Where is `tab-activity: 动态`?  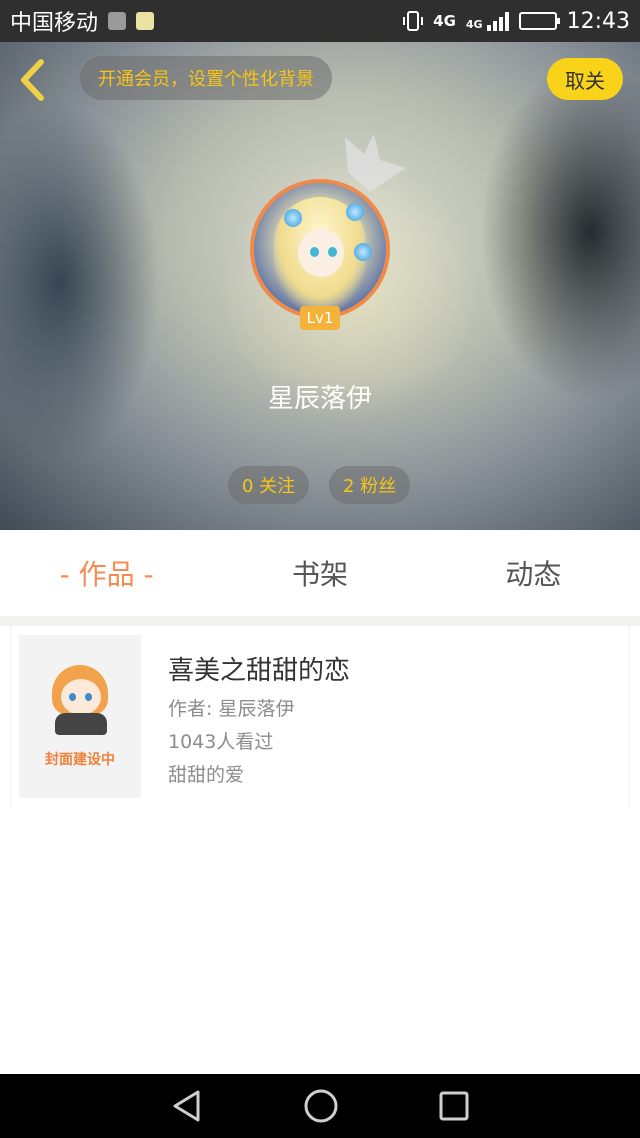 tab-activity: 动态 is located at coordinates (533, 573).